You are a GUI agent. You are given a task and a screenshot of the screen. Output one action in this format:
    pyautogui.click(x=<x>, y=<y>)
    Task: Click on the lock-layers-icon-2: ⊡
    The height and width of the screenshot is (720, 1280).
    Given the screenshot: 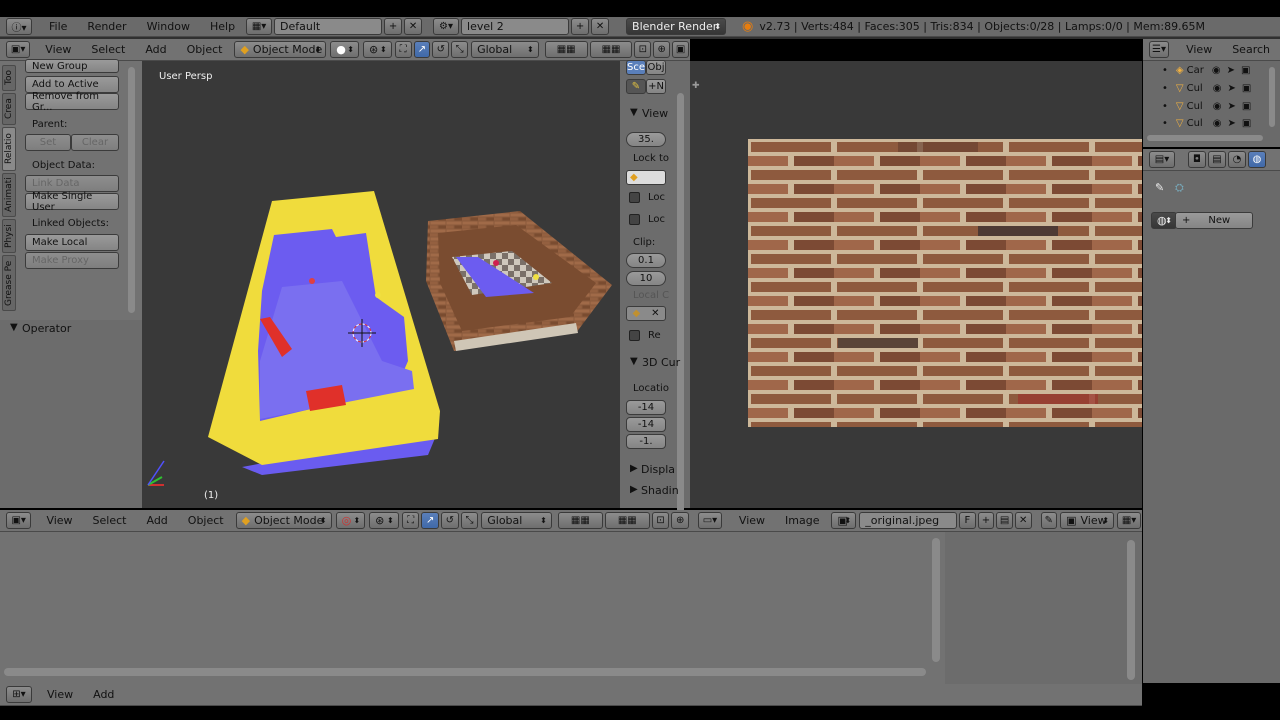 What is the action you would take?
    pyautogui.click(x=660, y=520)
    